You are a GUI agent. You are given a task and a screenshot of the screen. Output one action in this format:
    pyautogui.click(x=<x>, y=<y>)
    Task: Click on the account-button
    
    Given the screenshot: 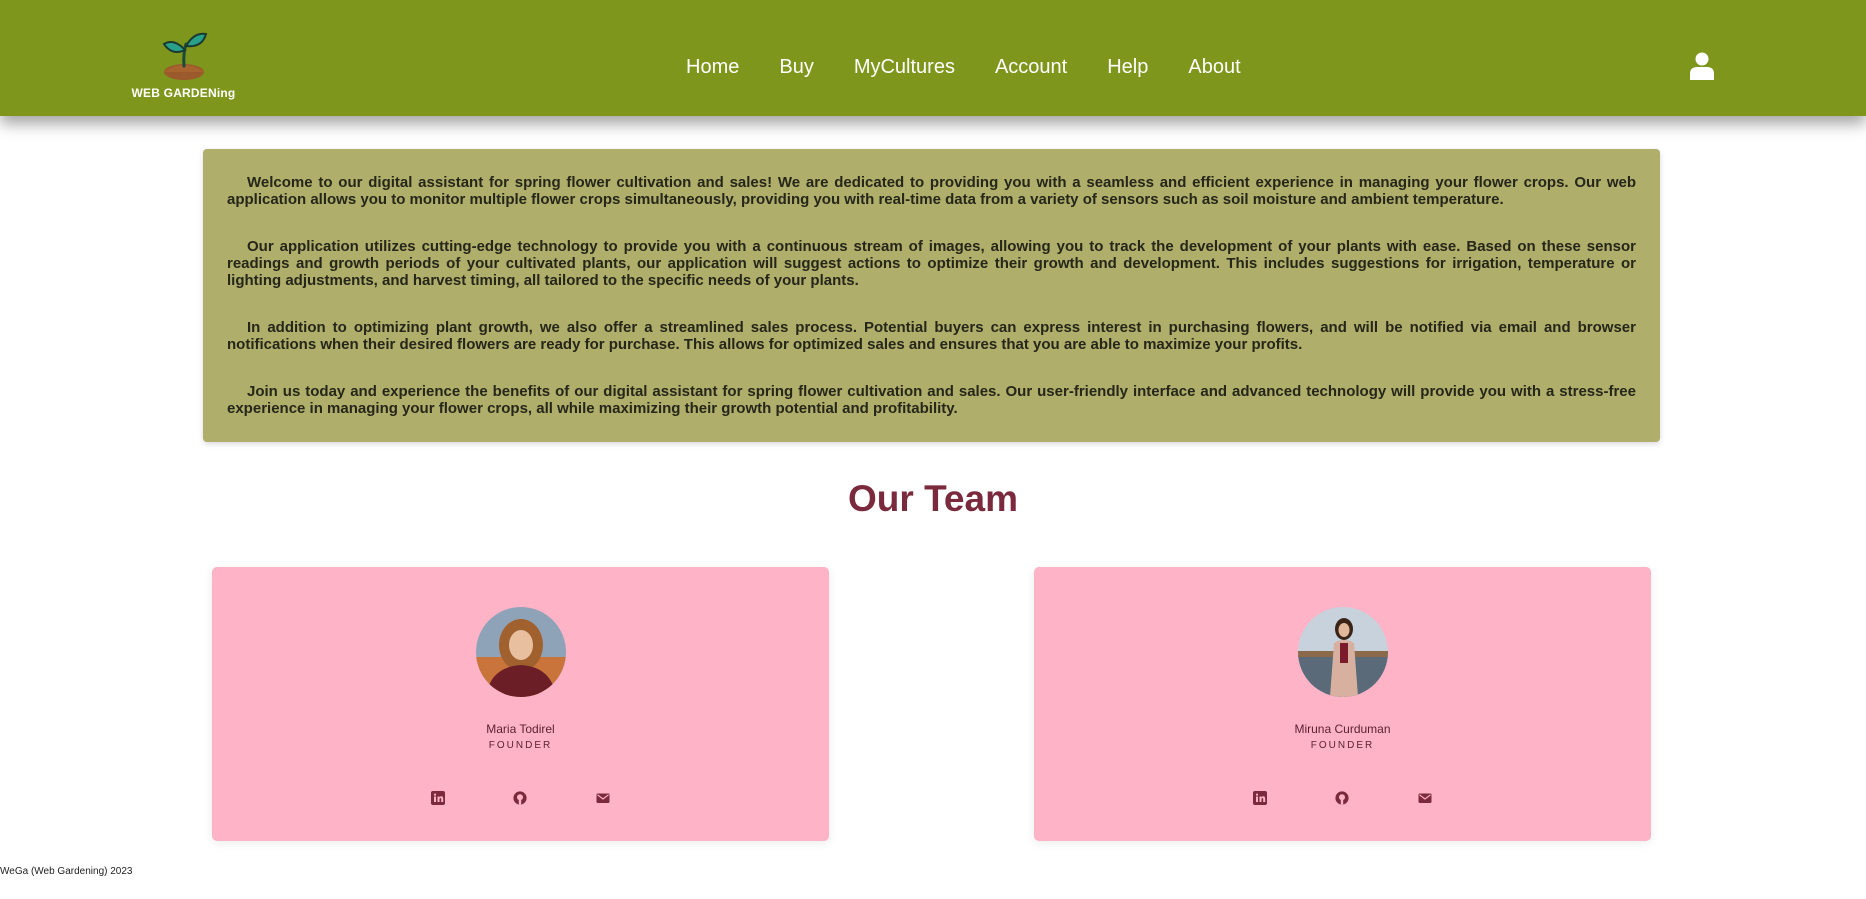 What is the action you would take?
    pyautogui.click(x=1704, y=67)
    